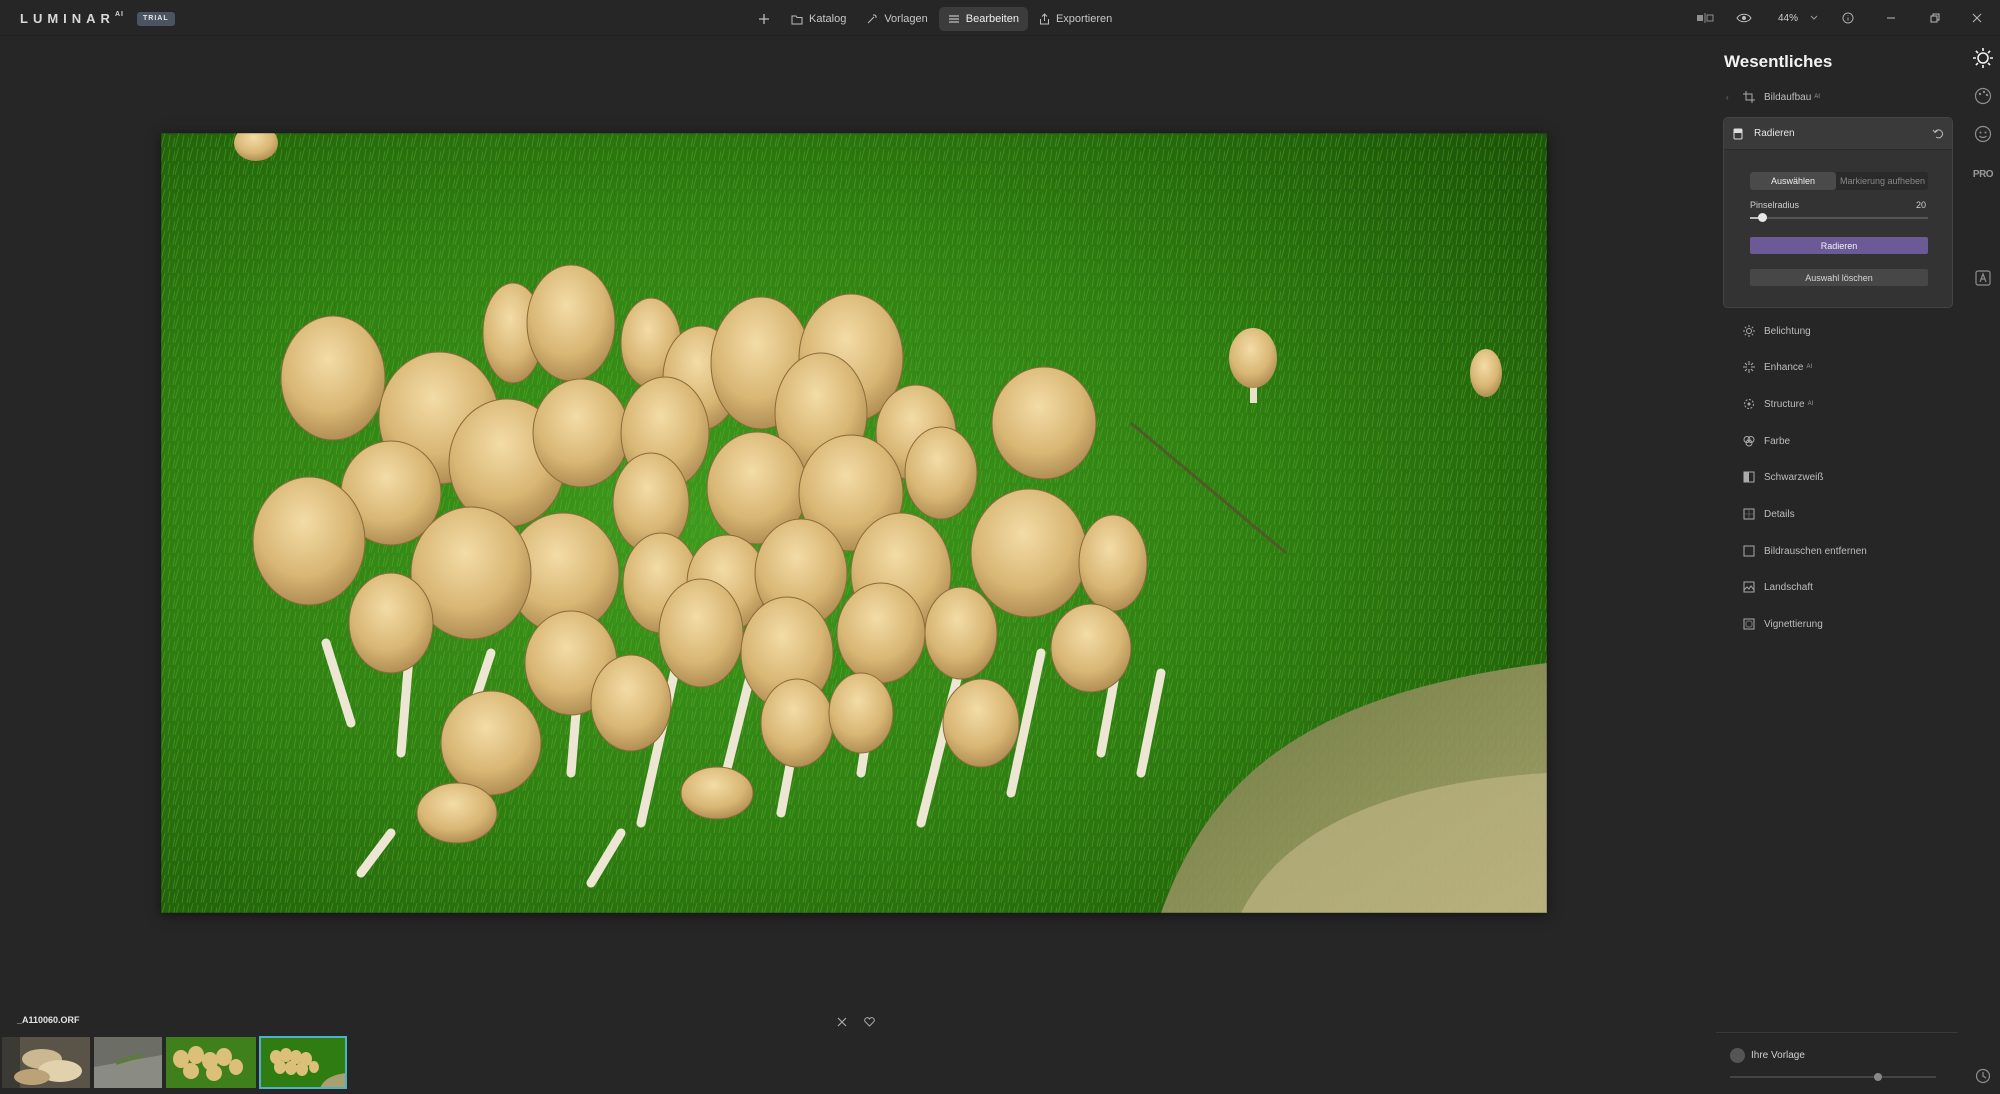  What do you see at coordinates (1839, 277) in the screenshot?
I see `clear-selection-button: Auswahl löschen` at bounding box center [1839, 277].